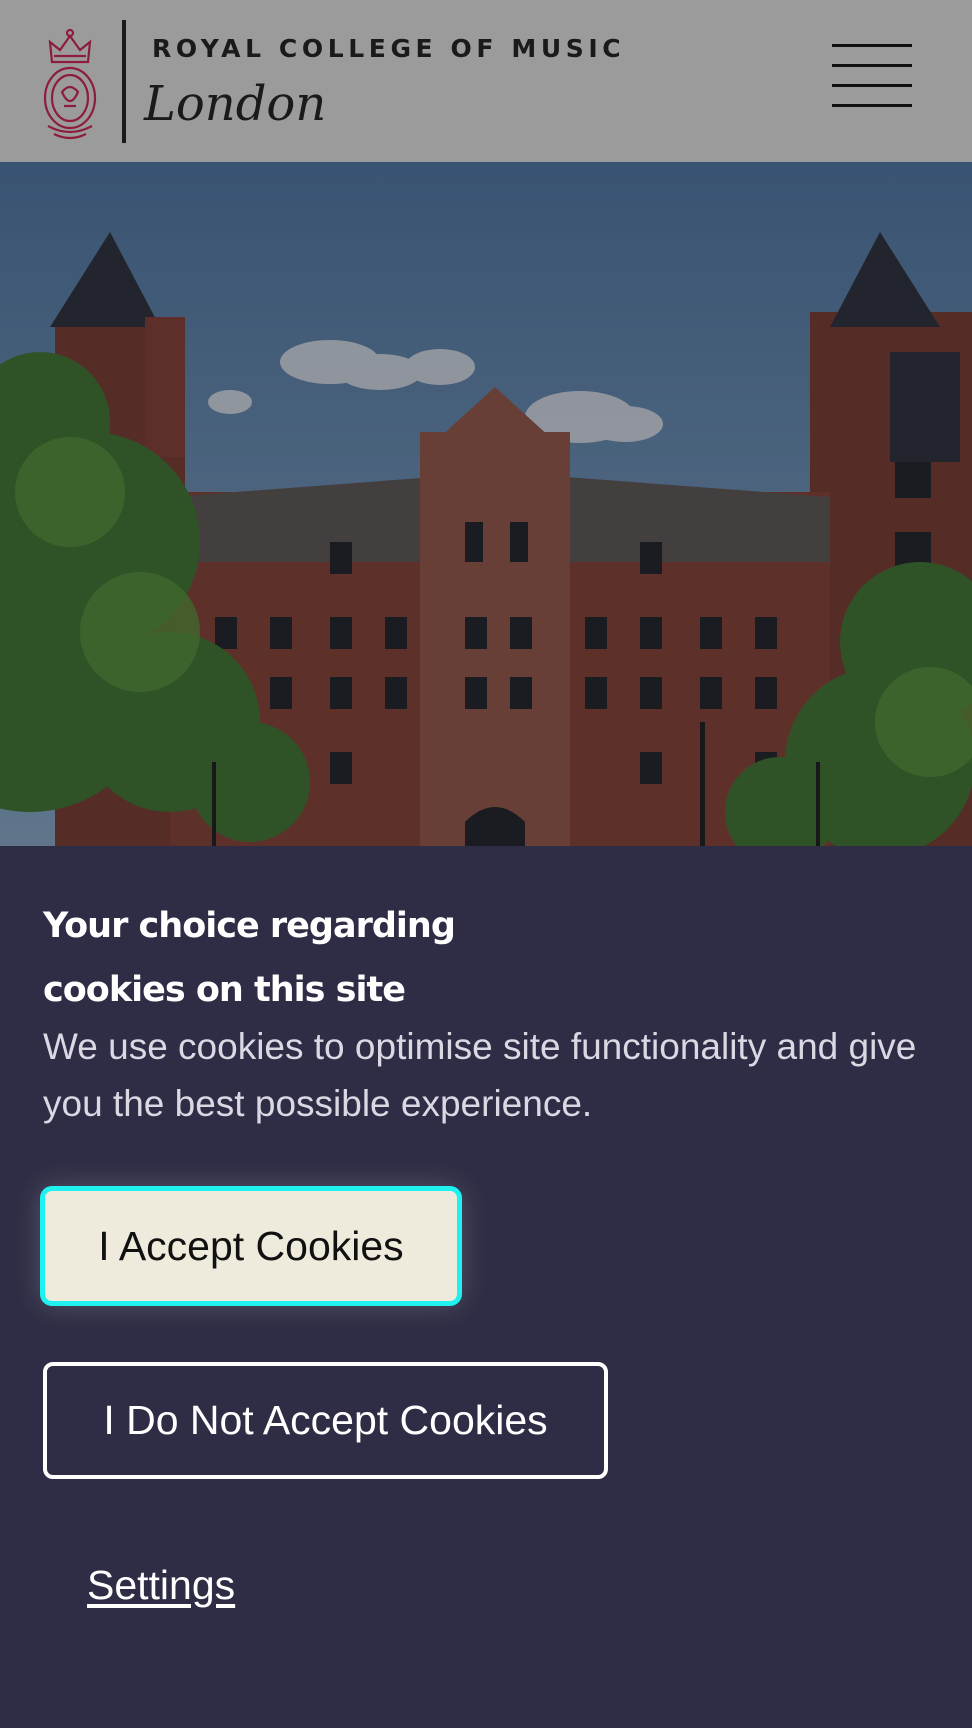  Describe the element at coordinates (389, 48) in the screenshot. I see `logo-title: ROYAL COLLEGE OF MUSIC` at that location.